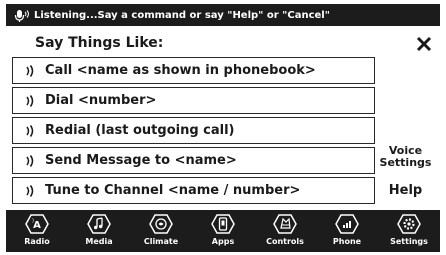  Describe the element at coordinates (424, 44) in the screenshot. I see `close-icon` at that location.